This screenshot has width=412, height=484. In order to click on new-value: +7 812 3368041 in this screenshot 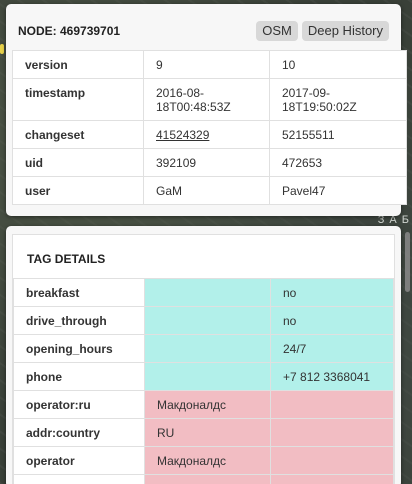, I will do `click(332, 376)`.